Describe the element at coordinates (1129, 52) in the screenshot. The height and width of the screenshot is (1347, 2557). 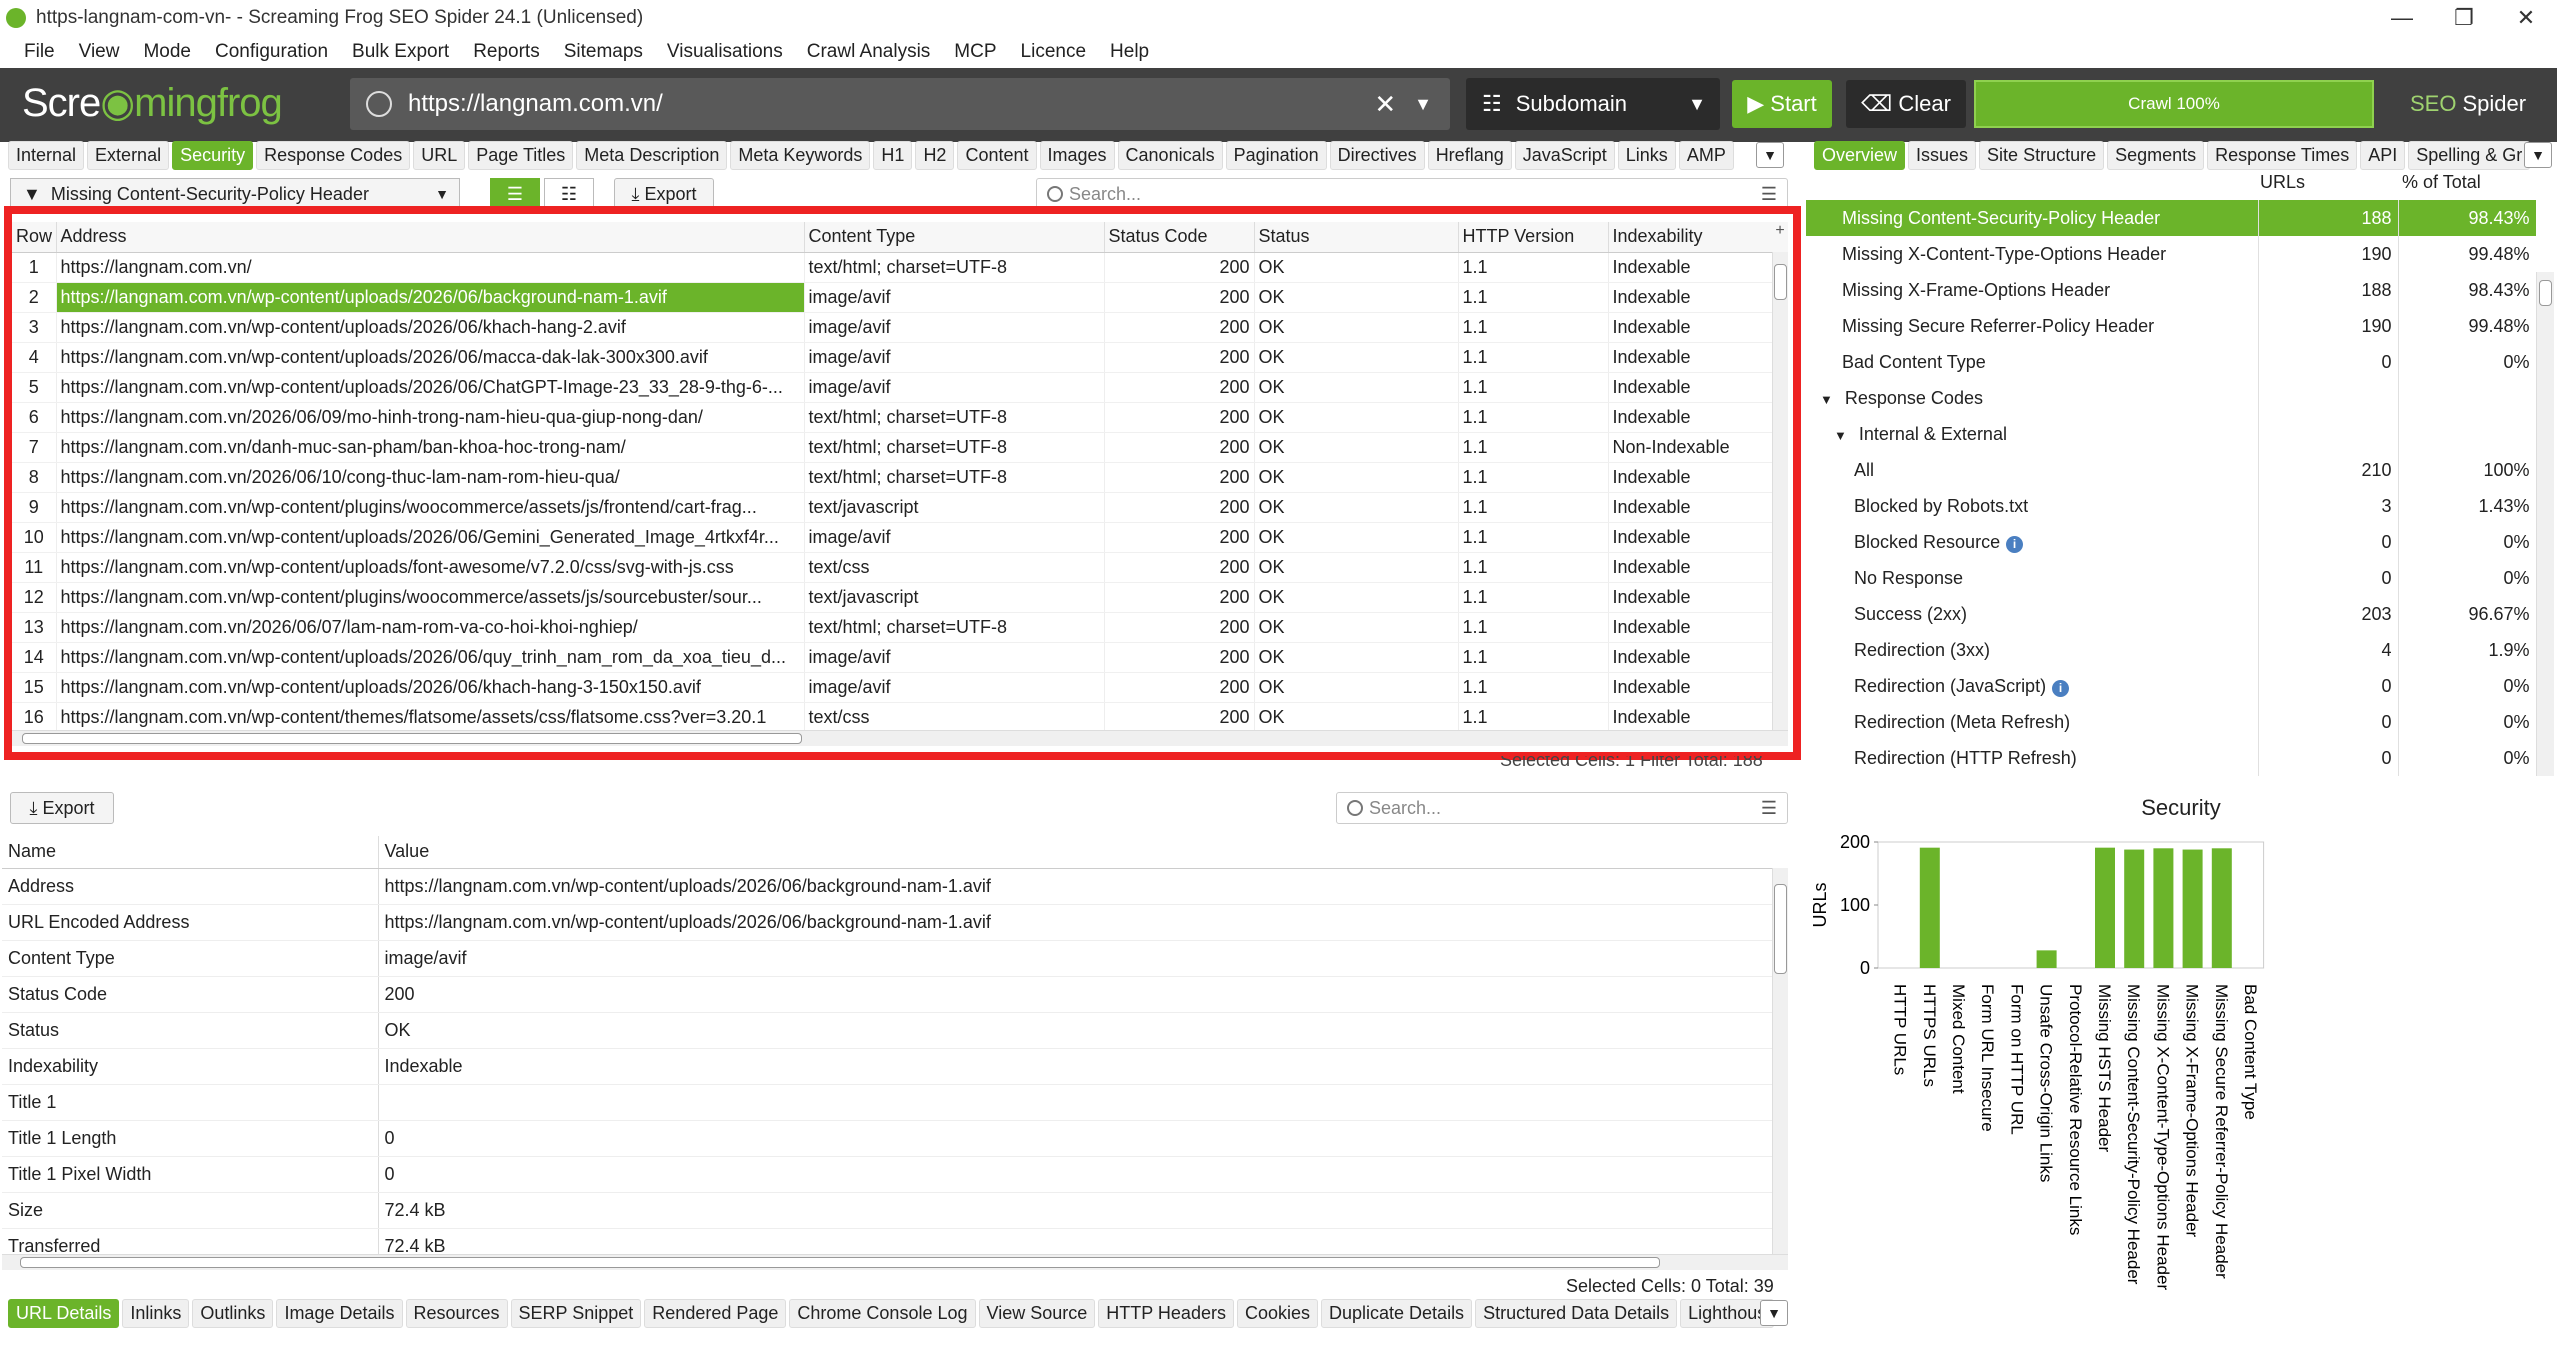
I see `menu-item-help: Help` at that location.